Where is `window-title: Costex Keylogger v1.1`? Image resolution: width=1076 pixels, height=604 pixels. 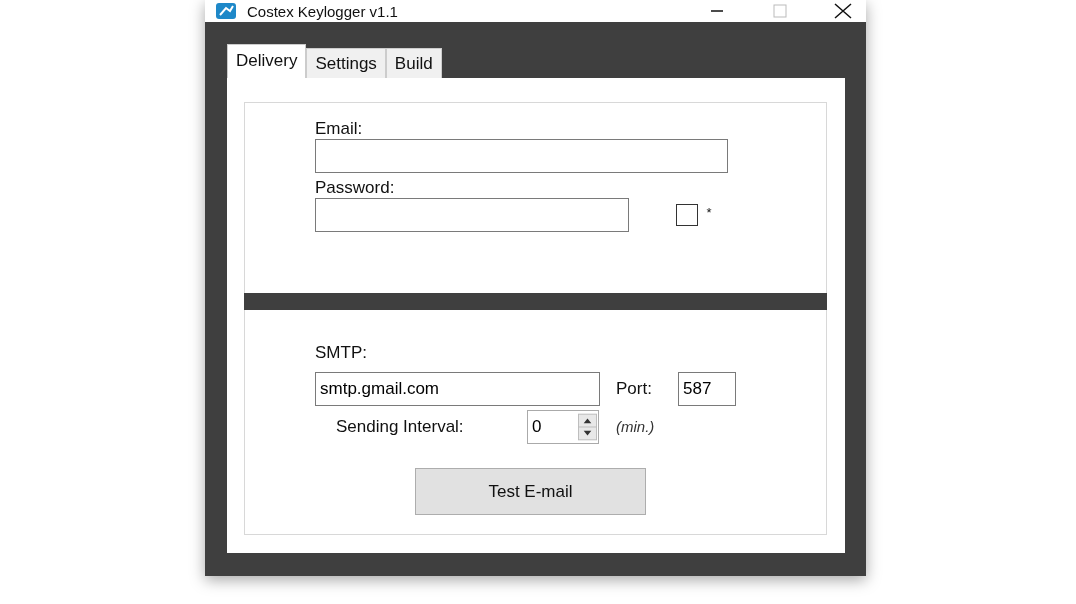
window-title: Costex Keylogger v1.1 is located at coordinates (322, 11).